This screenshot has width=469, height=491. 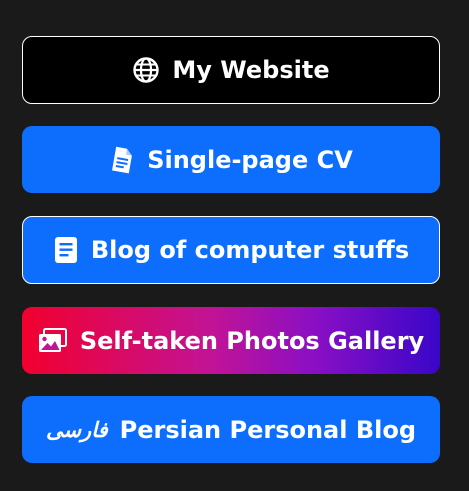 I want to click on images-icon, so click(x=53, y=340).